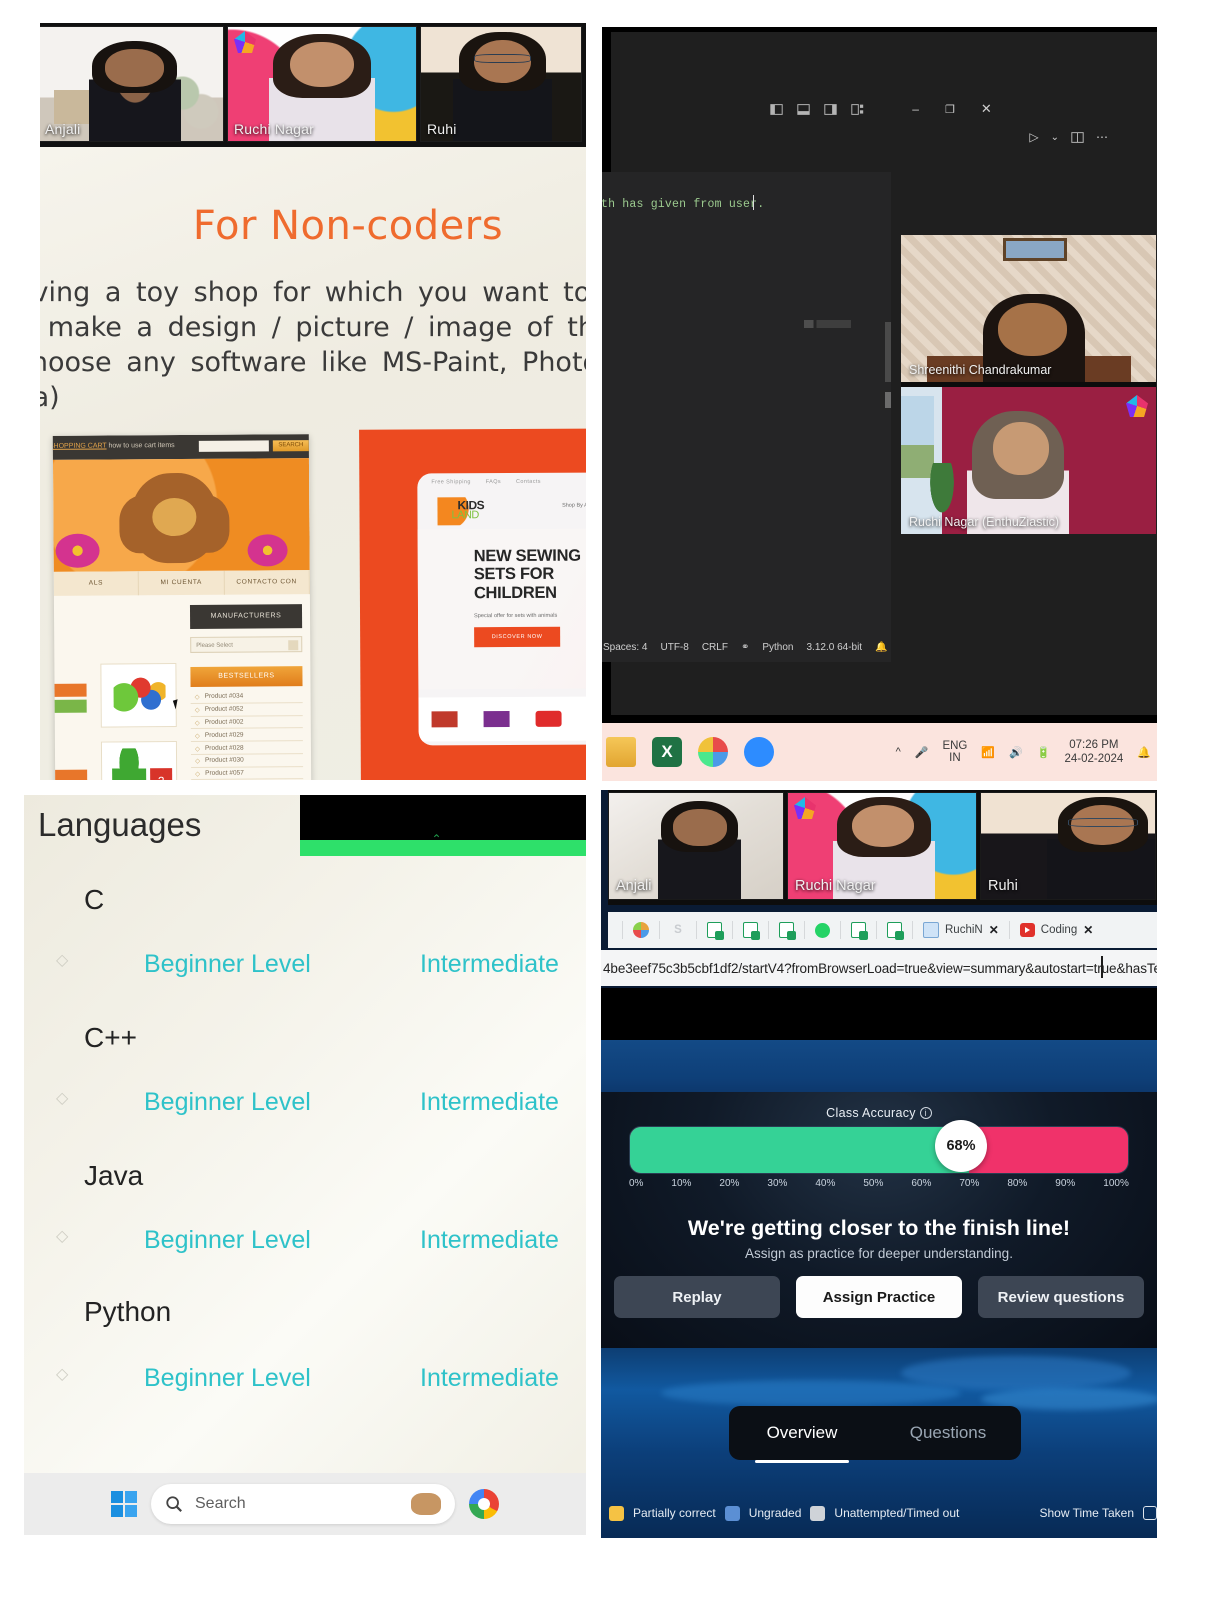 Image resolution: width=1213 pixels, height=1600 pixels. What do you see at coordinates (950, 109) in the screenshot?
I see `restore-button: ❐` at bounding box center [950, 109].